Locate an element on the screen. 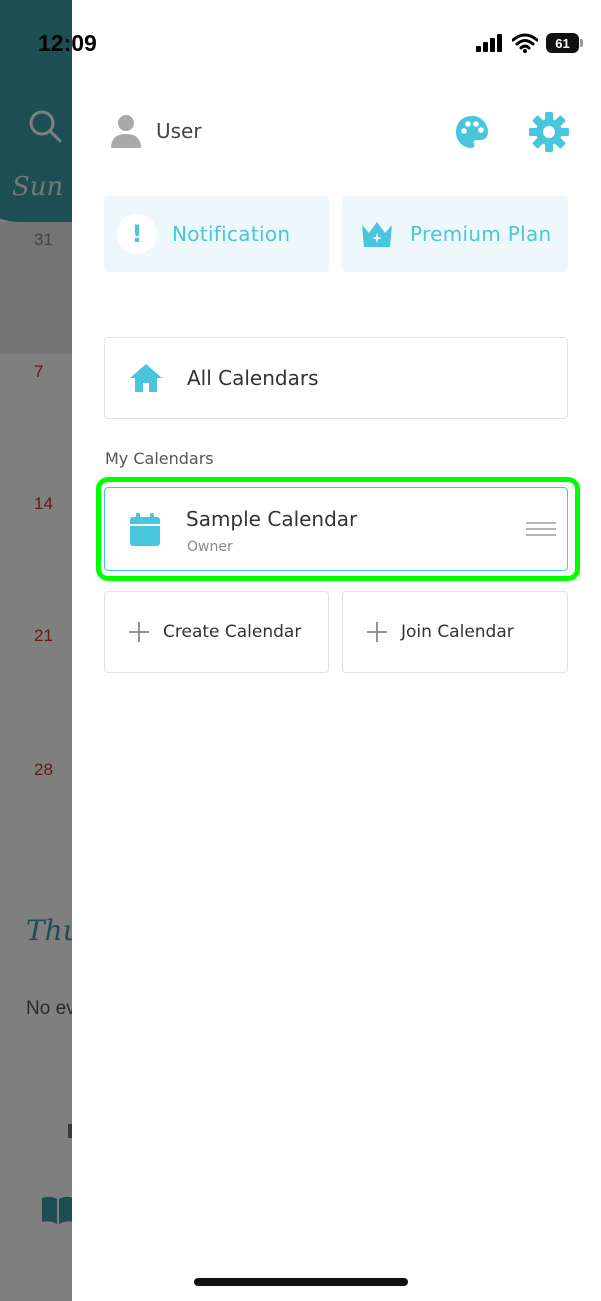 The height and width of the screenshot is (1301, 601). user-name: User is located at coordinates (179, 131).